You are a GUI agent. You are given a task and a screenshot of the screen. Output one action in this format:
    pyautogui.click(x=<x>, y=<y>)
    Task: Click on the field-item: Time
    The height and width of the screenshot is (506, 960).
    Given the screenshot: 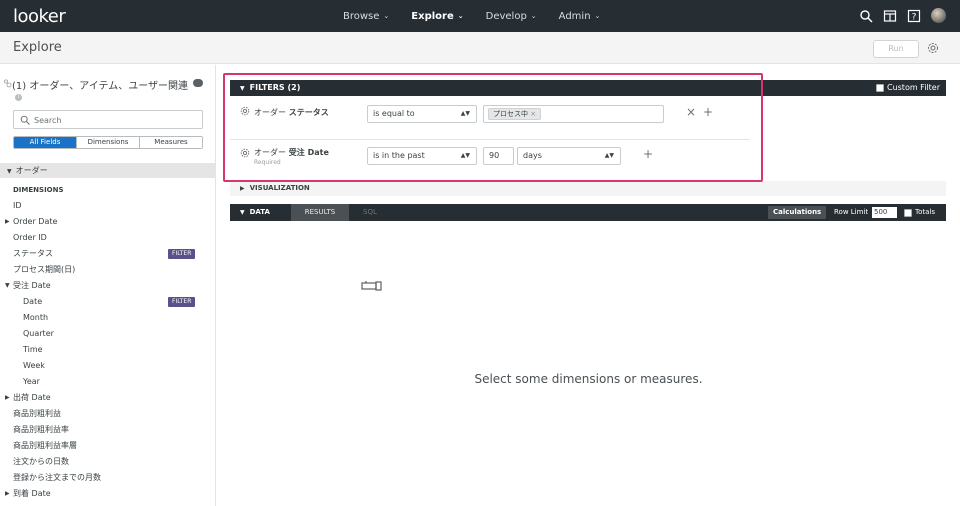 What is the action you would take?
    pyautogui.click(x=108, y=350)
    